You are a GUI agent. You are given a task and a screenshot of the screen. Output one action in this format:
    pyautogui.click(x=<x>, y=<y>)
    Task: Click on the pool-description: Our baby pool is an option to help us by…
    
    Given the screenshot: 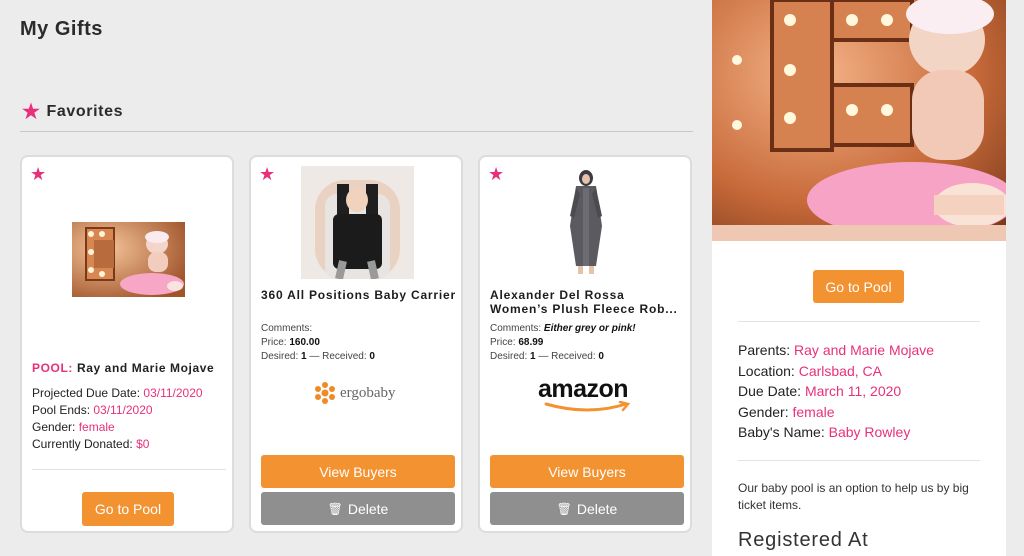 What is the action you would take?
    pyautogui.click(x=853, y=496)
    